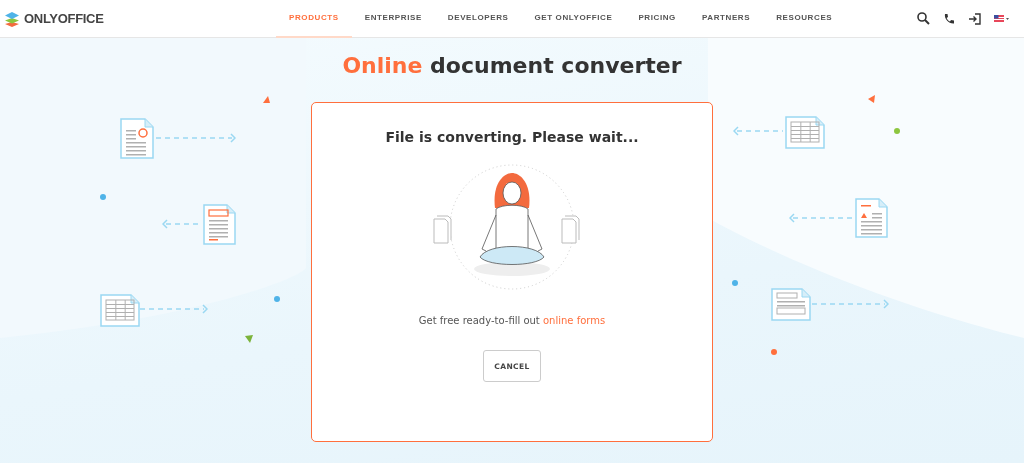 The height and width of the screenshot is (463, 1024). Describe the element at coordinates (974, 18) in the screenshot. I see `sign-in-icon` at that location.